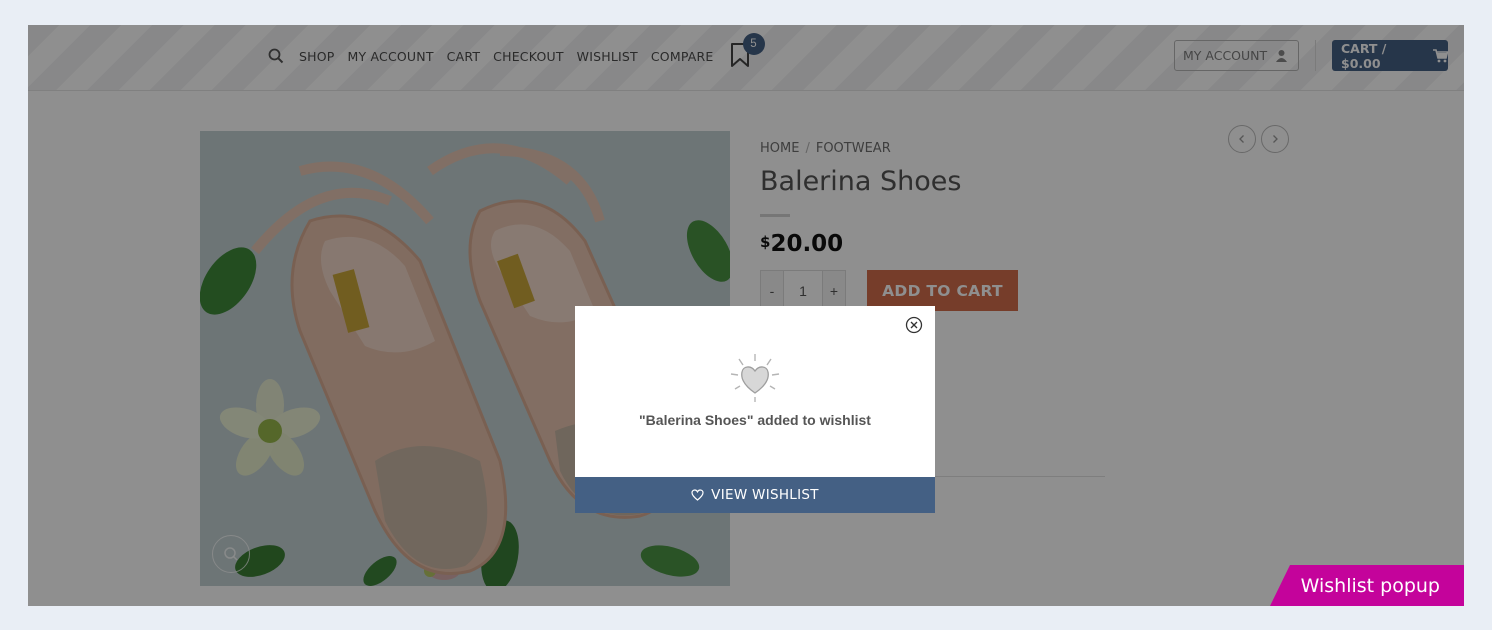 Image resolution: width=1492 pixels, height=630 pixels. I want to click on popup-message: "Balerina Shoes" added to wishlist, so click(755, 420).